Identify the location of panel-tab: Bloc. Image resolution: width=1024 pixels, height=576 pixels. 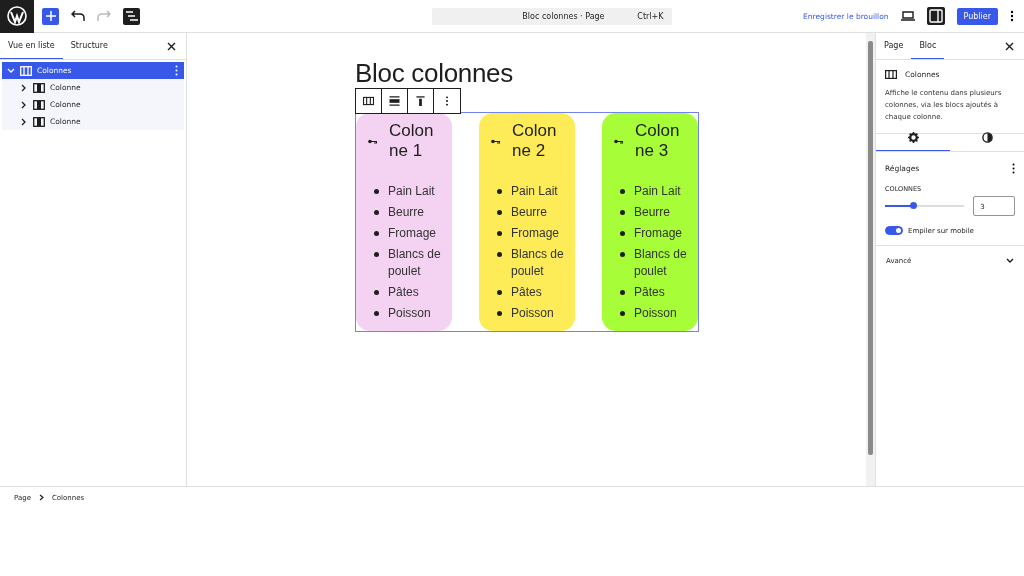
(928, 46).